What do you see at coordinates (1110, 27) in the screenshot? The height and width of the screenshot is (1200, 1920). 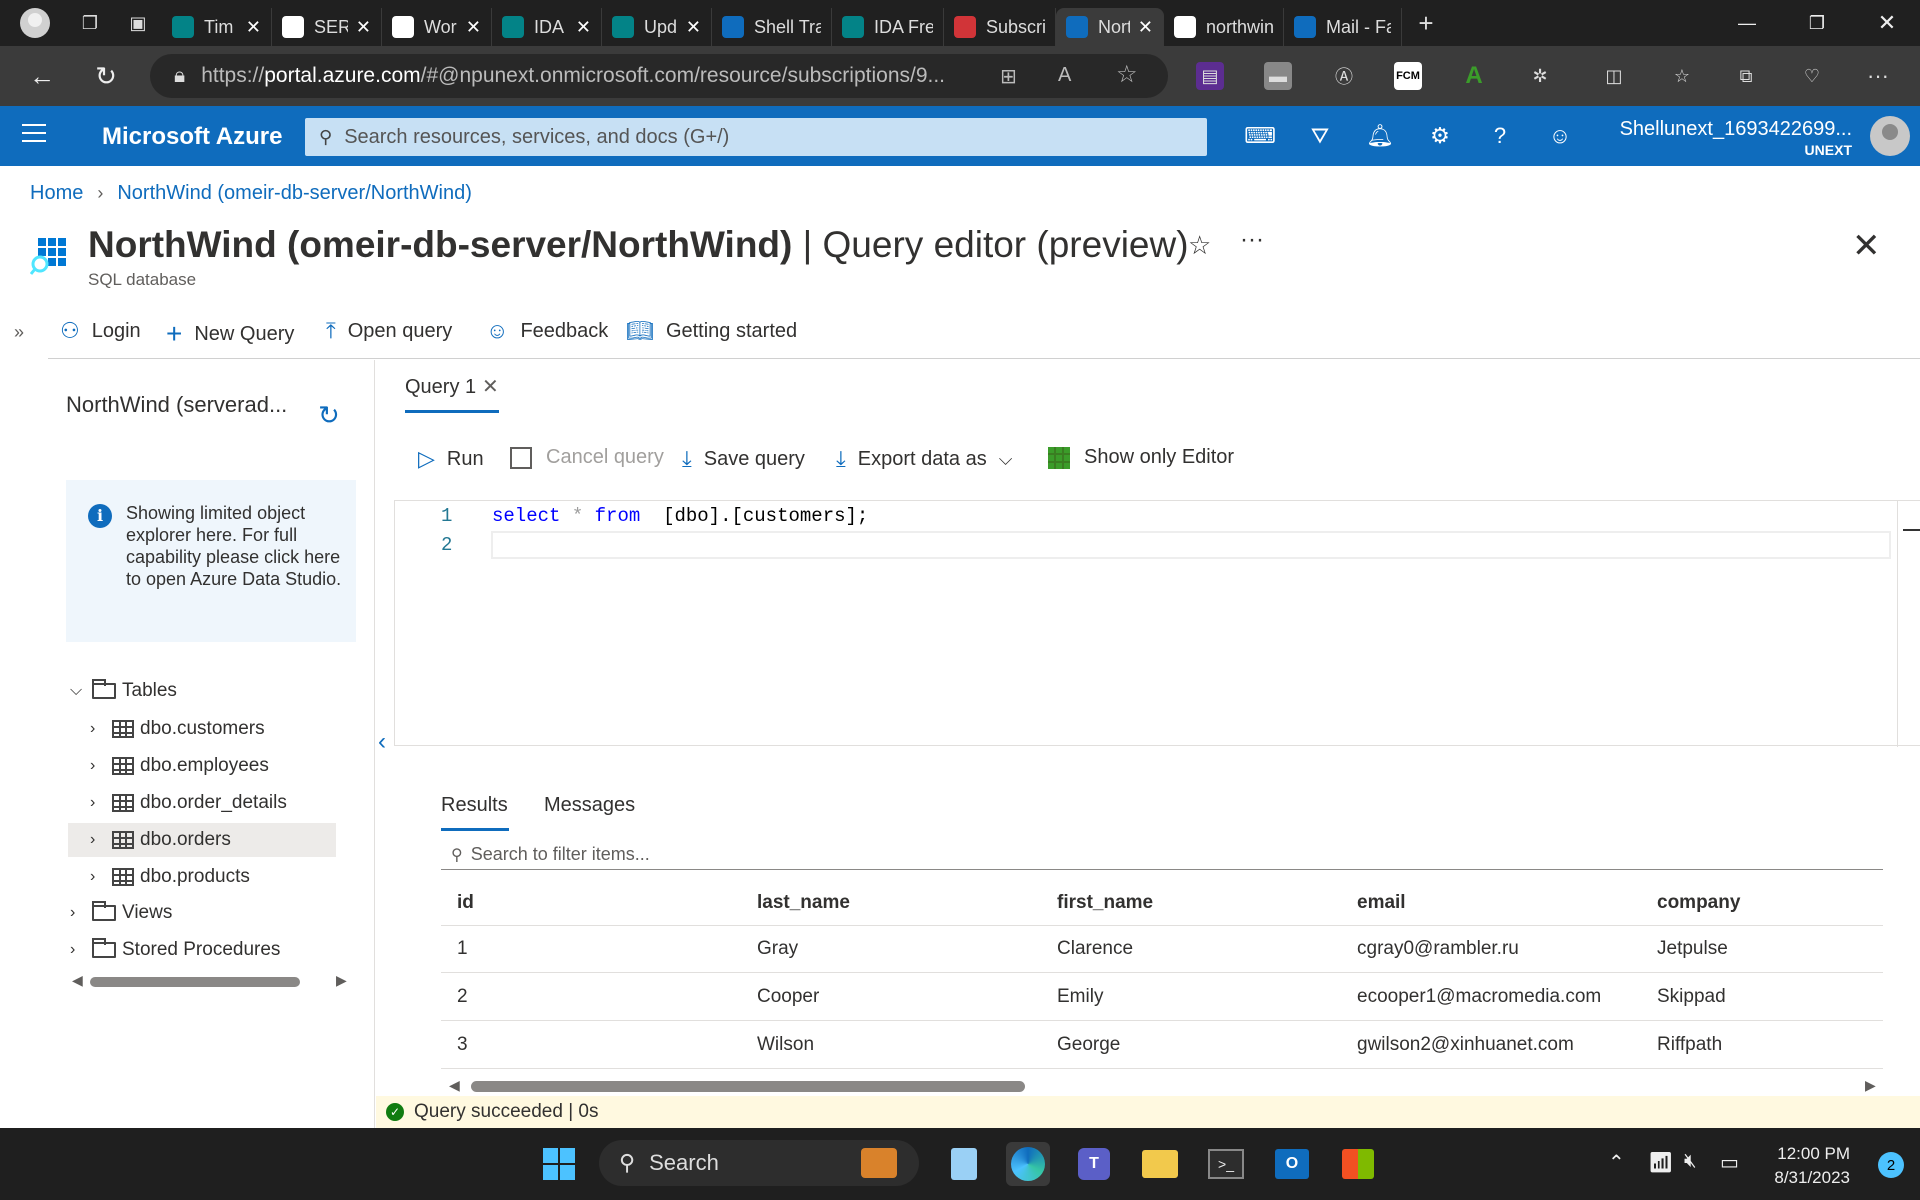 I see `browser-tab: Nort ✕` at bounding box center [1110, 27].